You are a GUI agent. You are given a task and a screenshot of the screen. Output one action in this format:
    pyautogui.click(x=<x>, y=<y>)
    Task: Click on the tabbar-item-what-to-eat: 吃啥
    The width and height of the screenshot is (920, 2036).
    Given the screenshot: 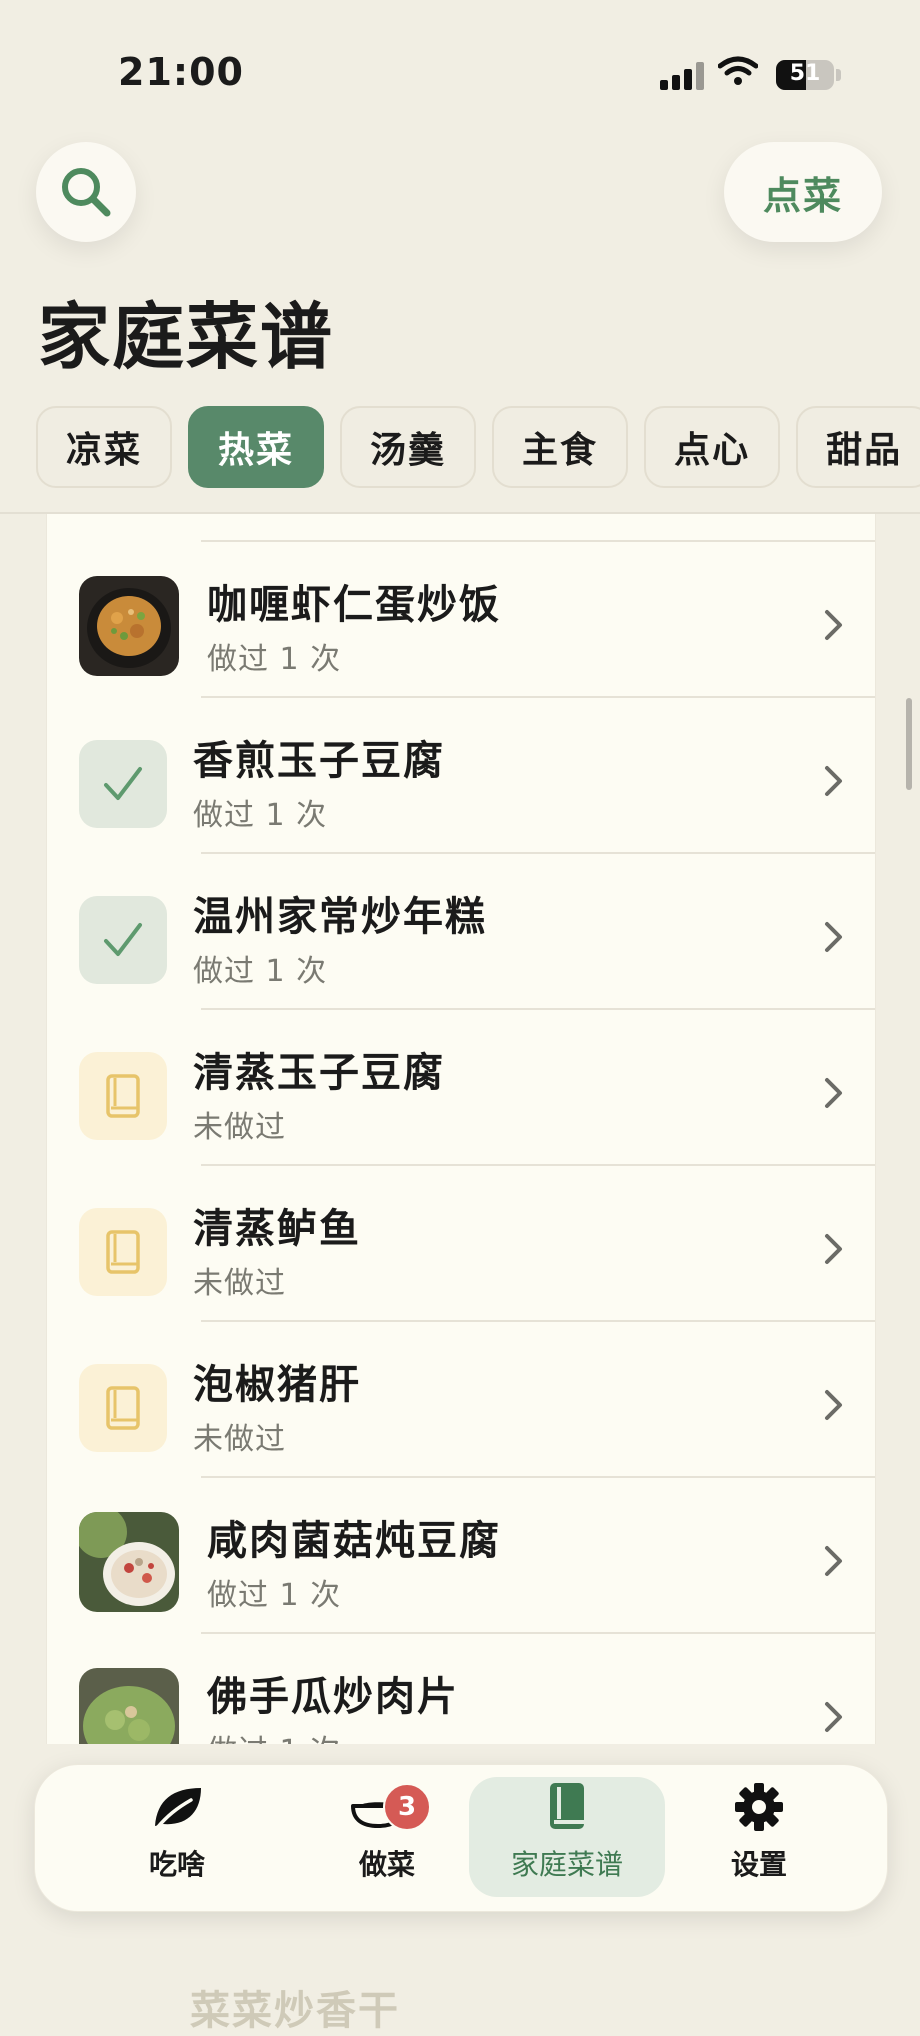 What is the action you would take?
    pyautogui.click(x=177, y=1837)
    